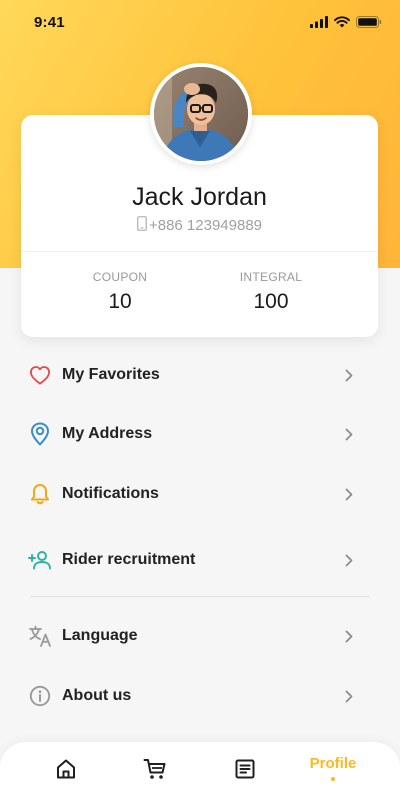 The height and width of the screenshot is (800, 400). What do you see at coordinates (200, 434) in the screenshot?
I see `menu-item-address: My Address` at bounding box center [200, 434].